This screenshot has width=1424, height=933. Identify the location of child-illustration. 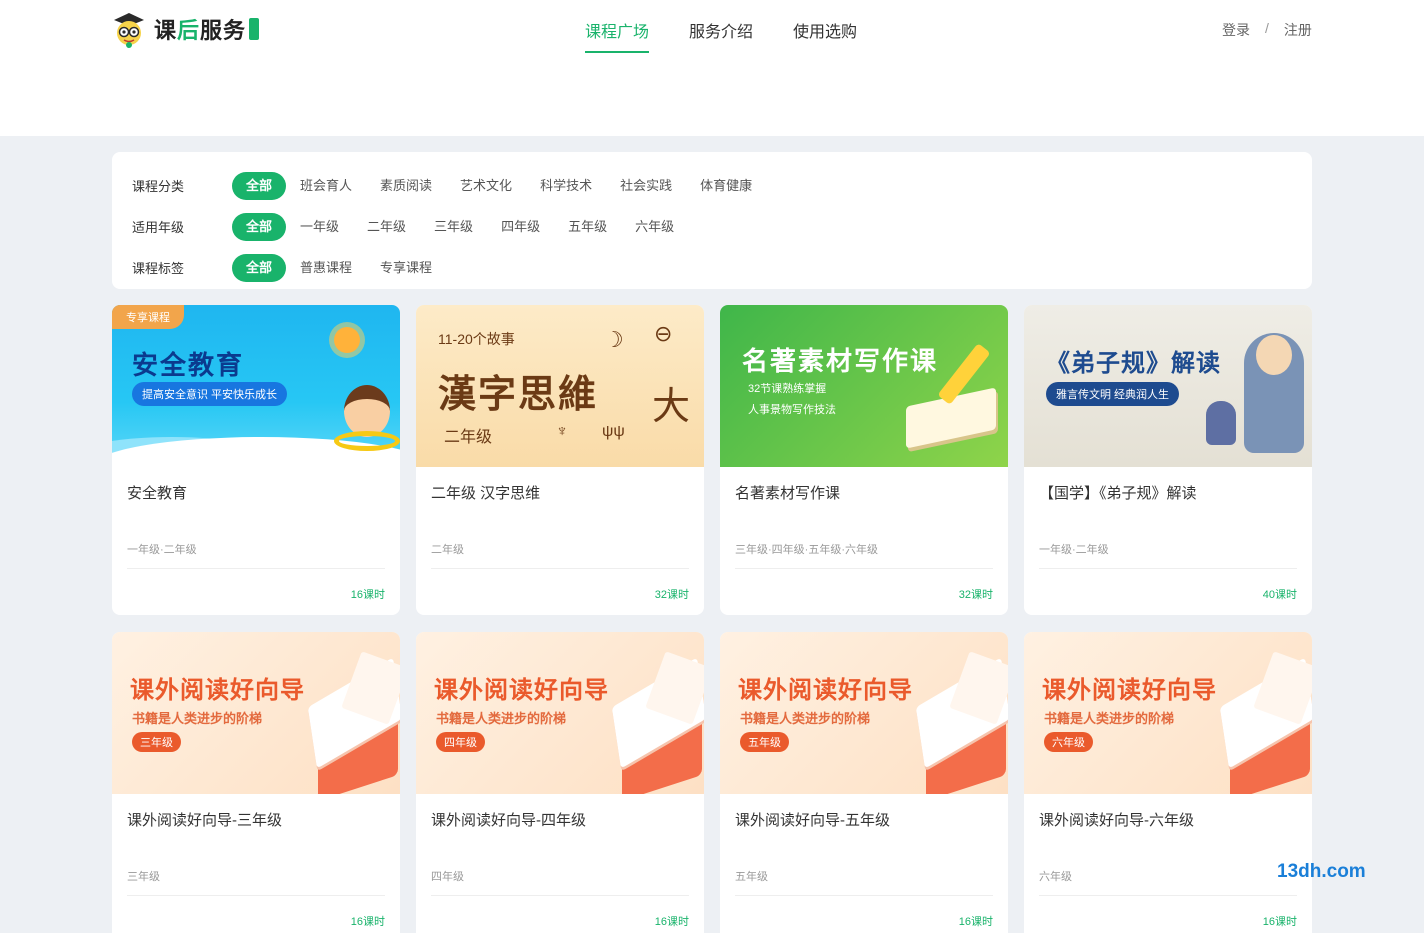
(1221, 423).